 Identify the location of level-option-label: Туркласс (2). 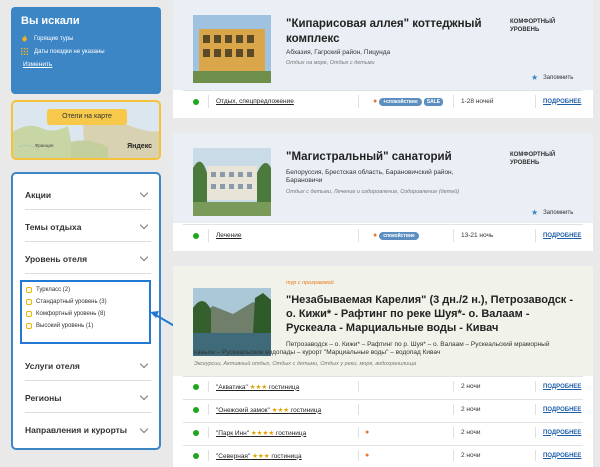
(53, 290).